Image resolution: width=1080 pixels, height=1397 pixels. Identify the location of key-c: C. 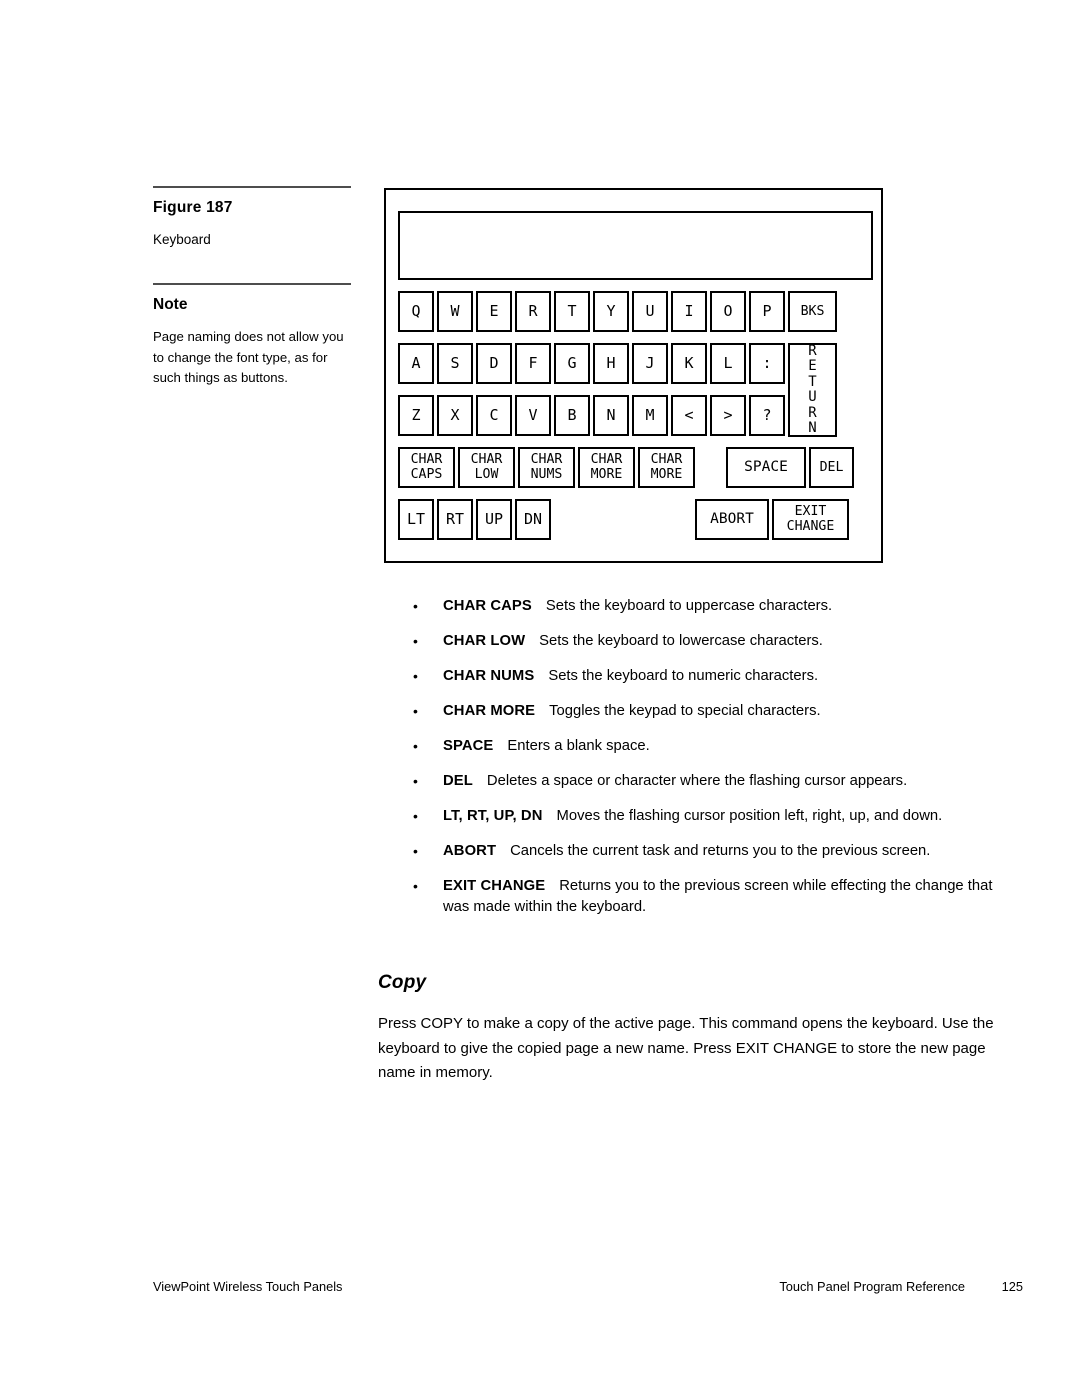
(494, 415).